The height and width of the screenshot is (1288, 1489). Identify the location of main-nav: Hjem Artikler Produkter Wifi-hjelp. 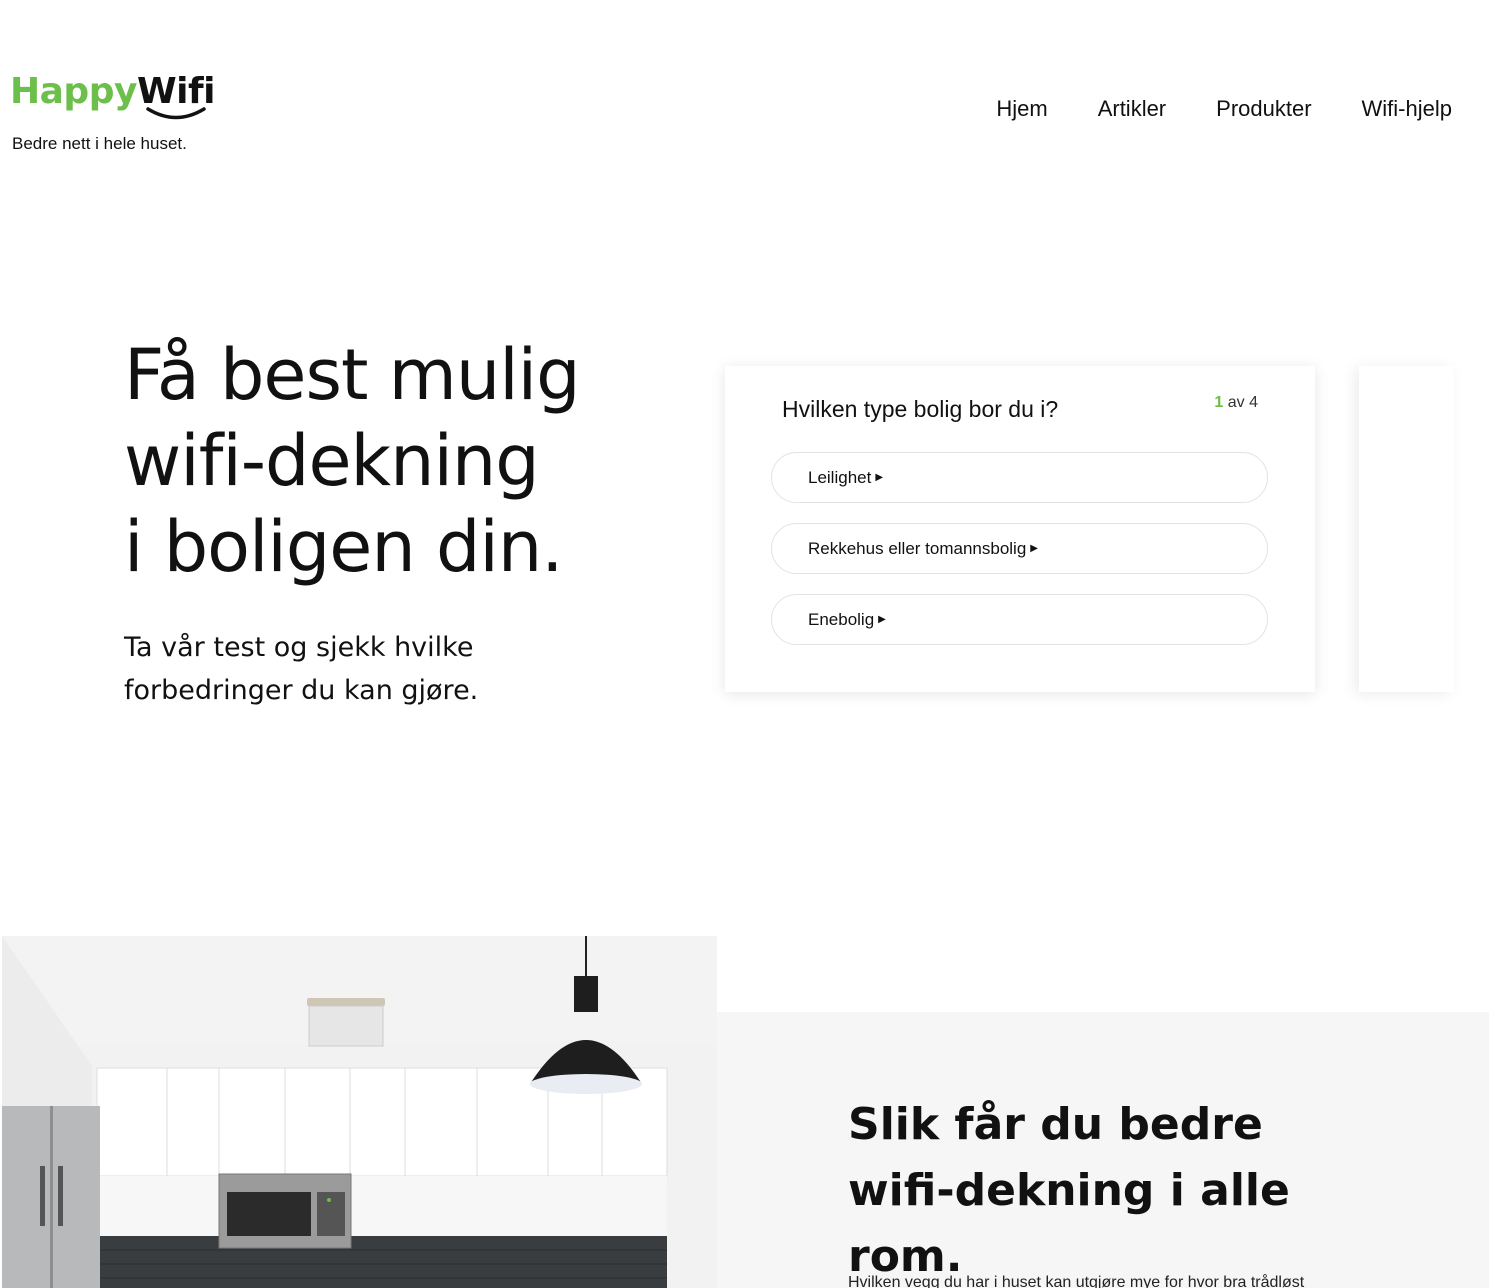
(1224, 109).